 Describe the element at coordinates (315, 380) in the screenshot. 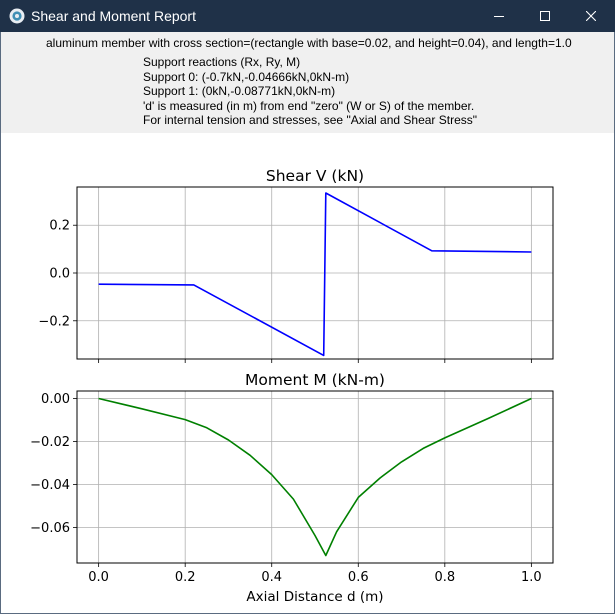

I see `moment-chart-title: Moment M (kN-m)` at that location.